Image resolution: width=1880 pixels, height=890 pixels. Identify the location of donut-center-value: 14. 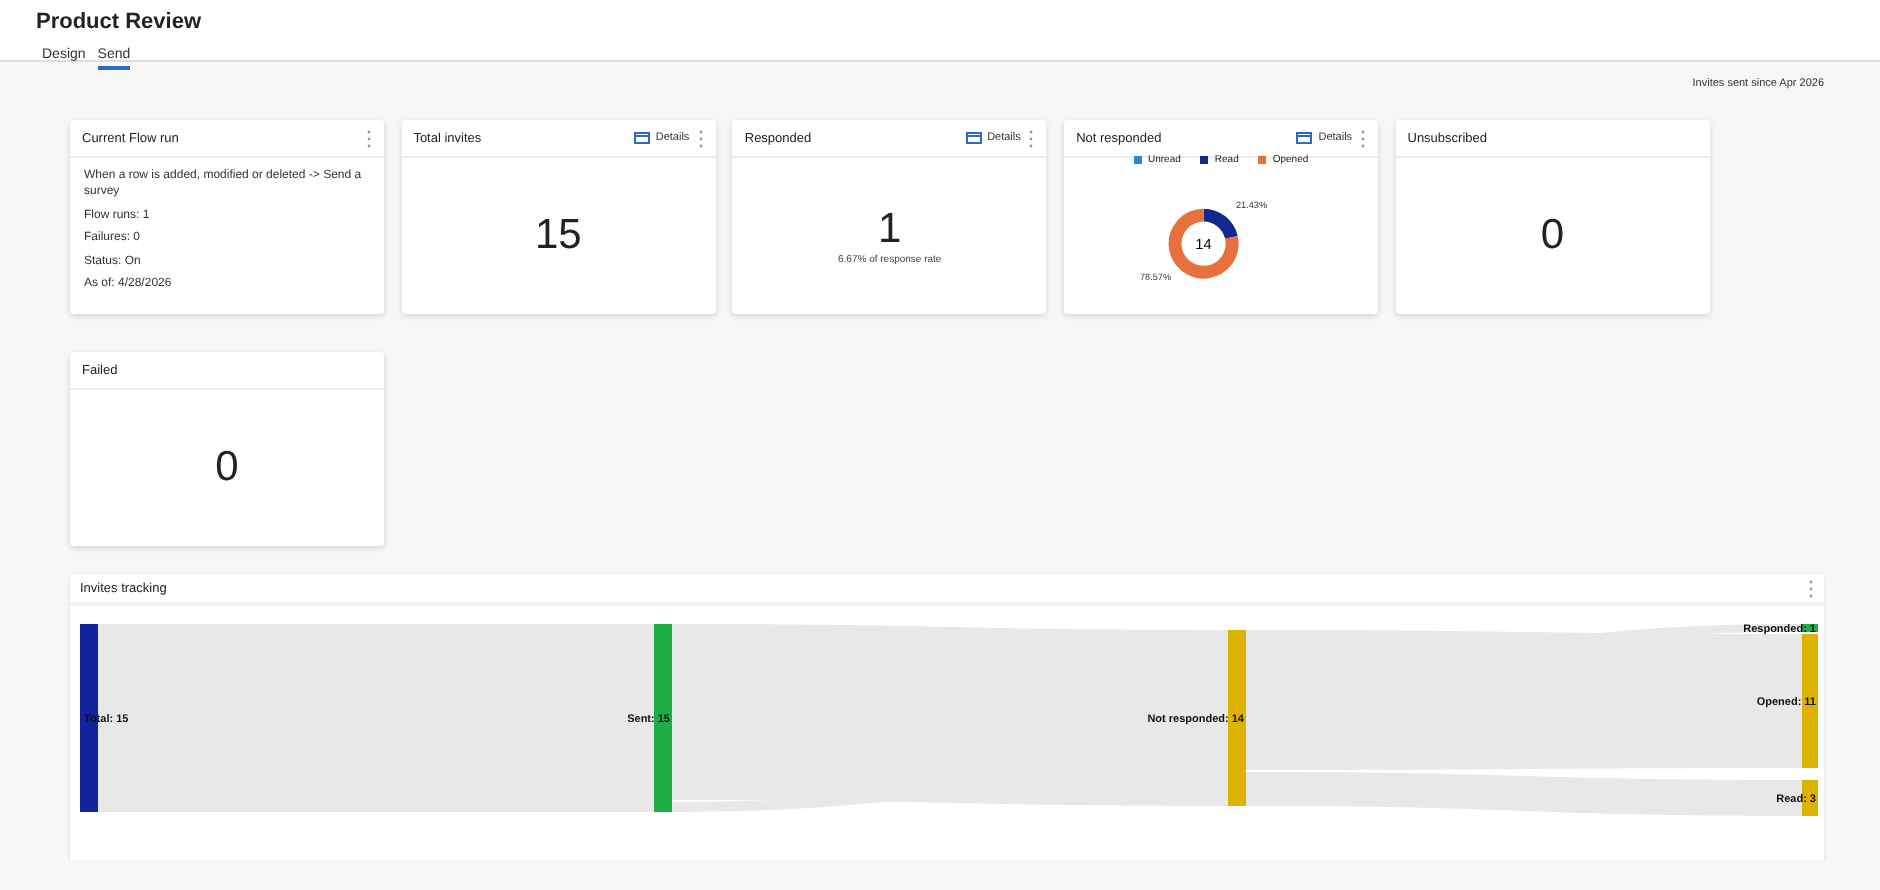
(1202, 244).